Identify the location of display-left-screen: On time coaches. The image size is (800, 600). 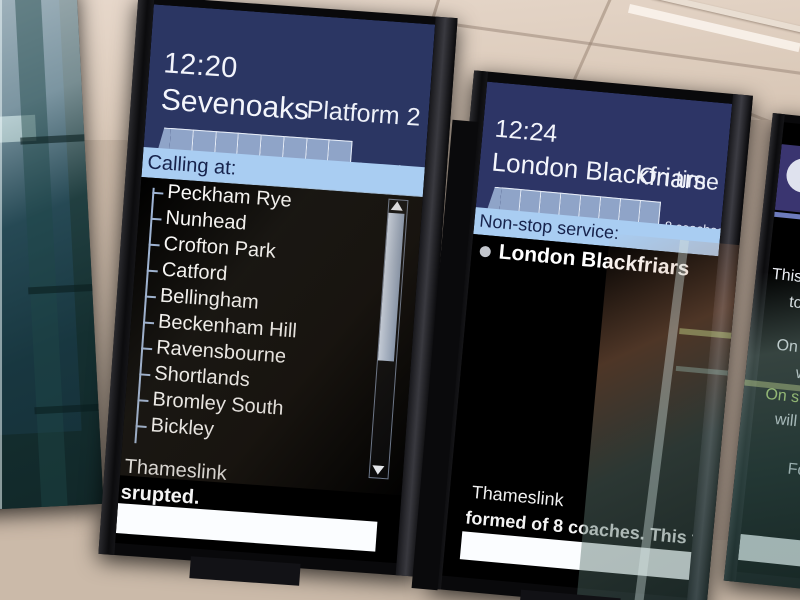
(41, 219).